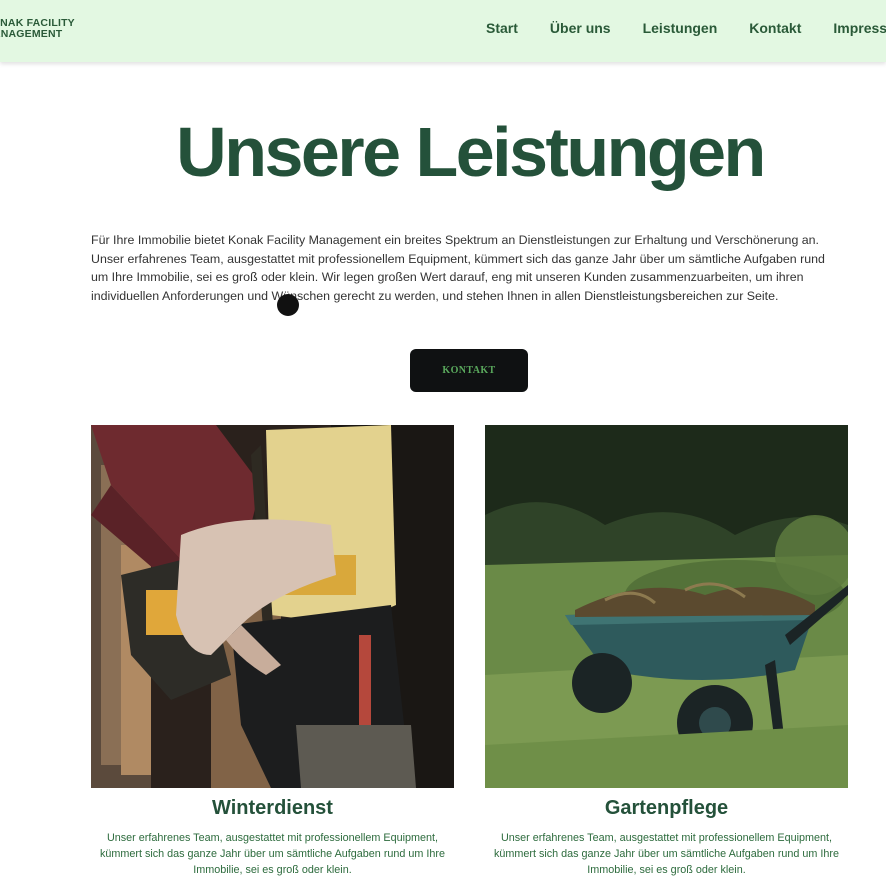  Describe the element at coordinates (775, 28) in the screenshot. I see `nav-item-kontakt: Kontakt` at that location.